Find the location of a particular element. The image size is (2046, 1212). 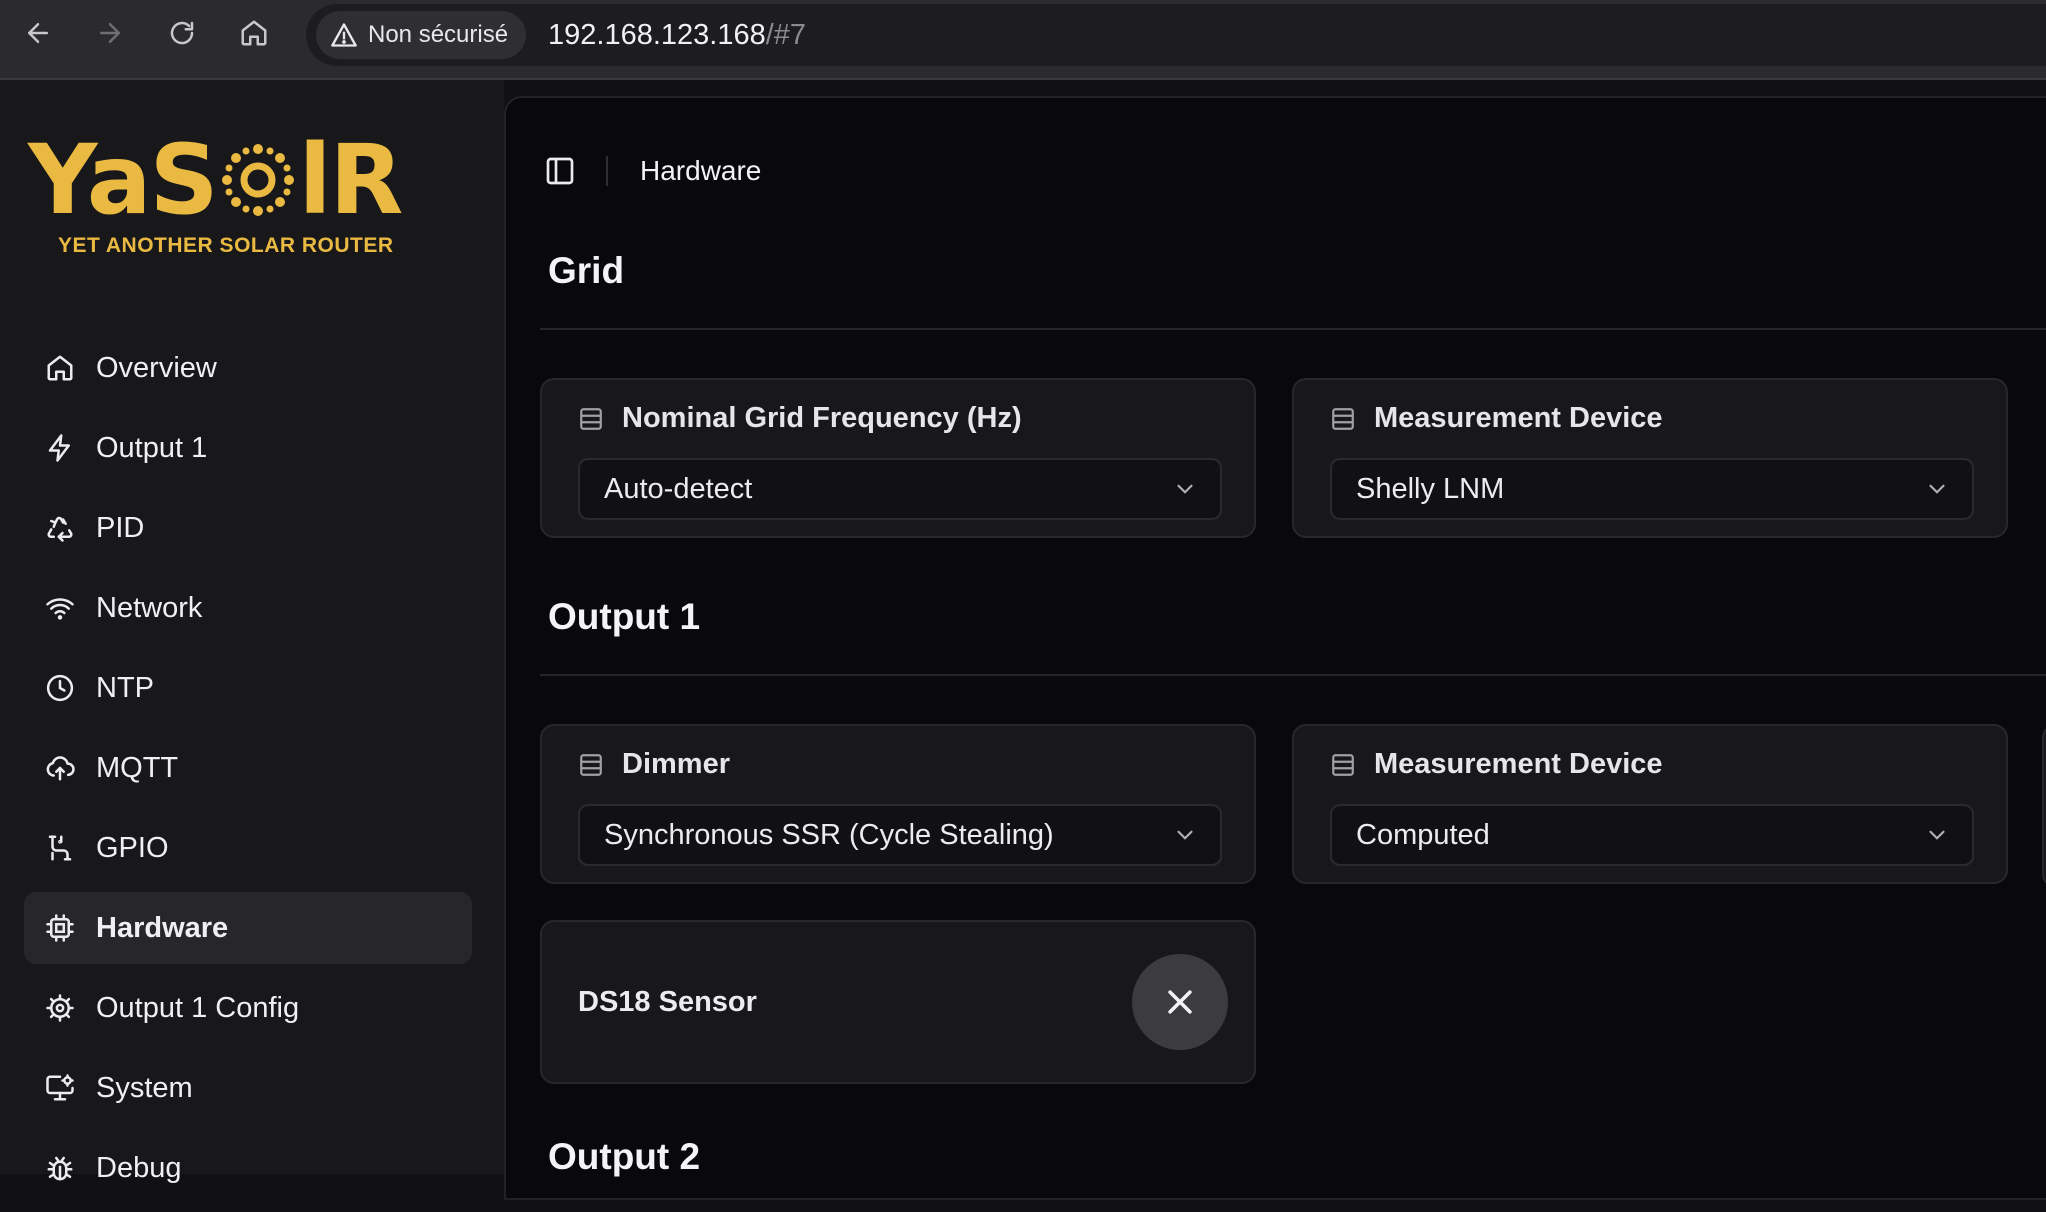

yasolr-logo: YaS lR YET ANOTHER SOLAR ROUTER is located at coordinates (218, 200).